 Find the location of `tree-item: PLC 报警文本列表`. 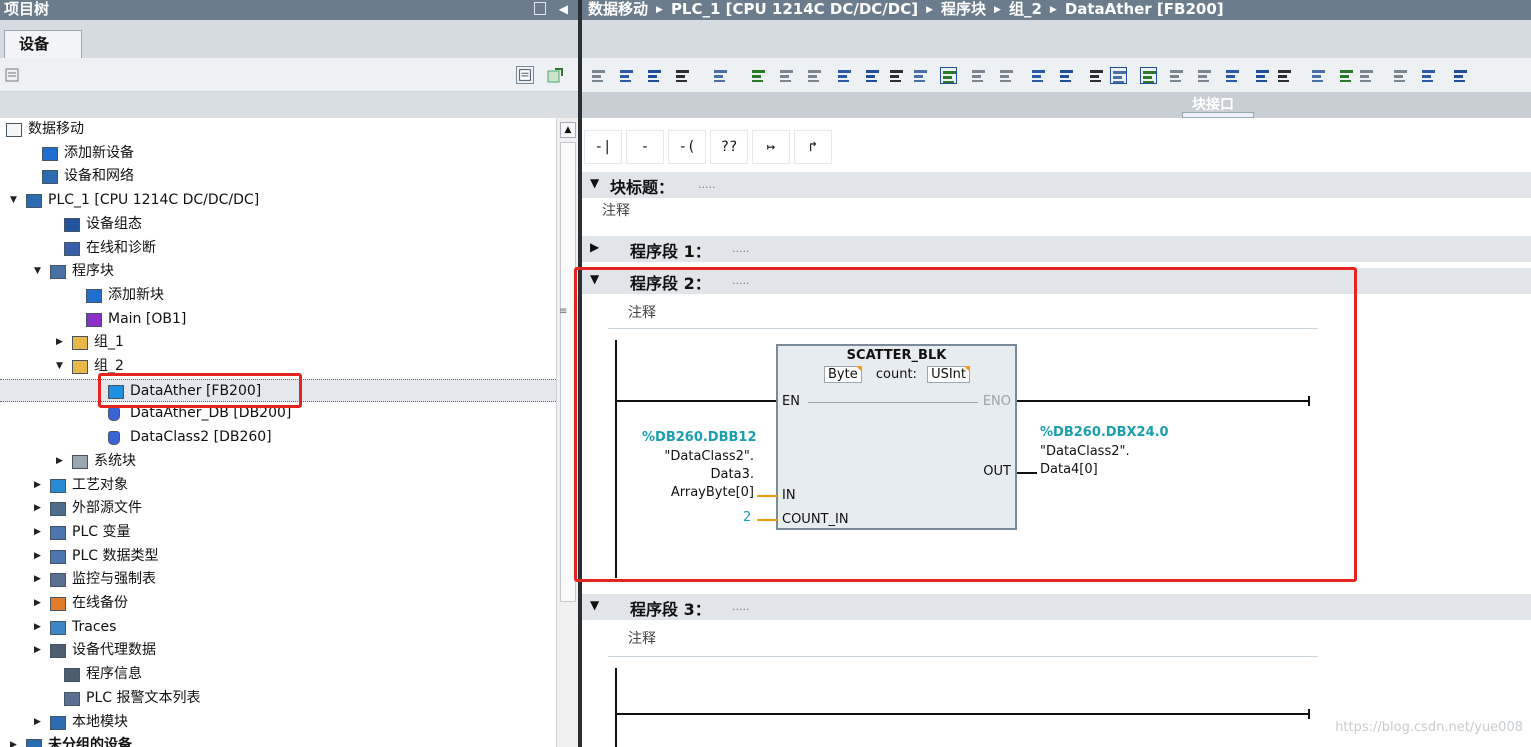

tree-item: PLC 报警文本列表 is located at coordinates (278, 698).